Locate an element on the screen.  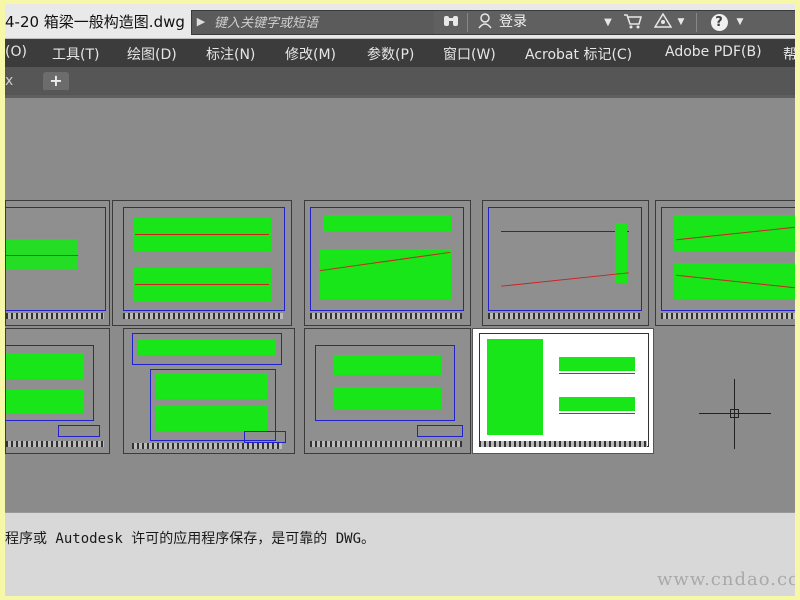
command-history-line: 程序或 Autodesk 许可的应用程序保存，是可靠的 DWG。 is located at coordinates (190, 539).